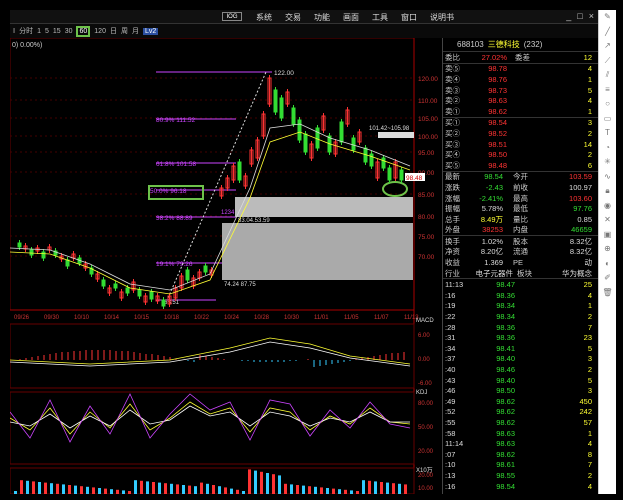 The image size is (623, 500). What do you see at coordinates (607, 293) in the screenshot?
I see `trash-icon: 🗑︎` at bounding box center [607, 293].